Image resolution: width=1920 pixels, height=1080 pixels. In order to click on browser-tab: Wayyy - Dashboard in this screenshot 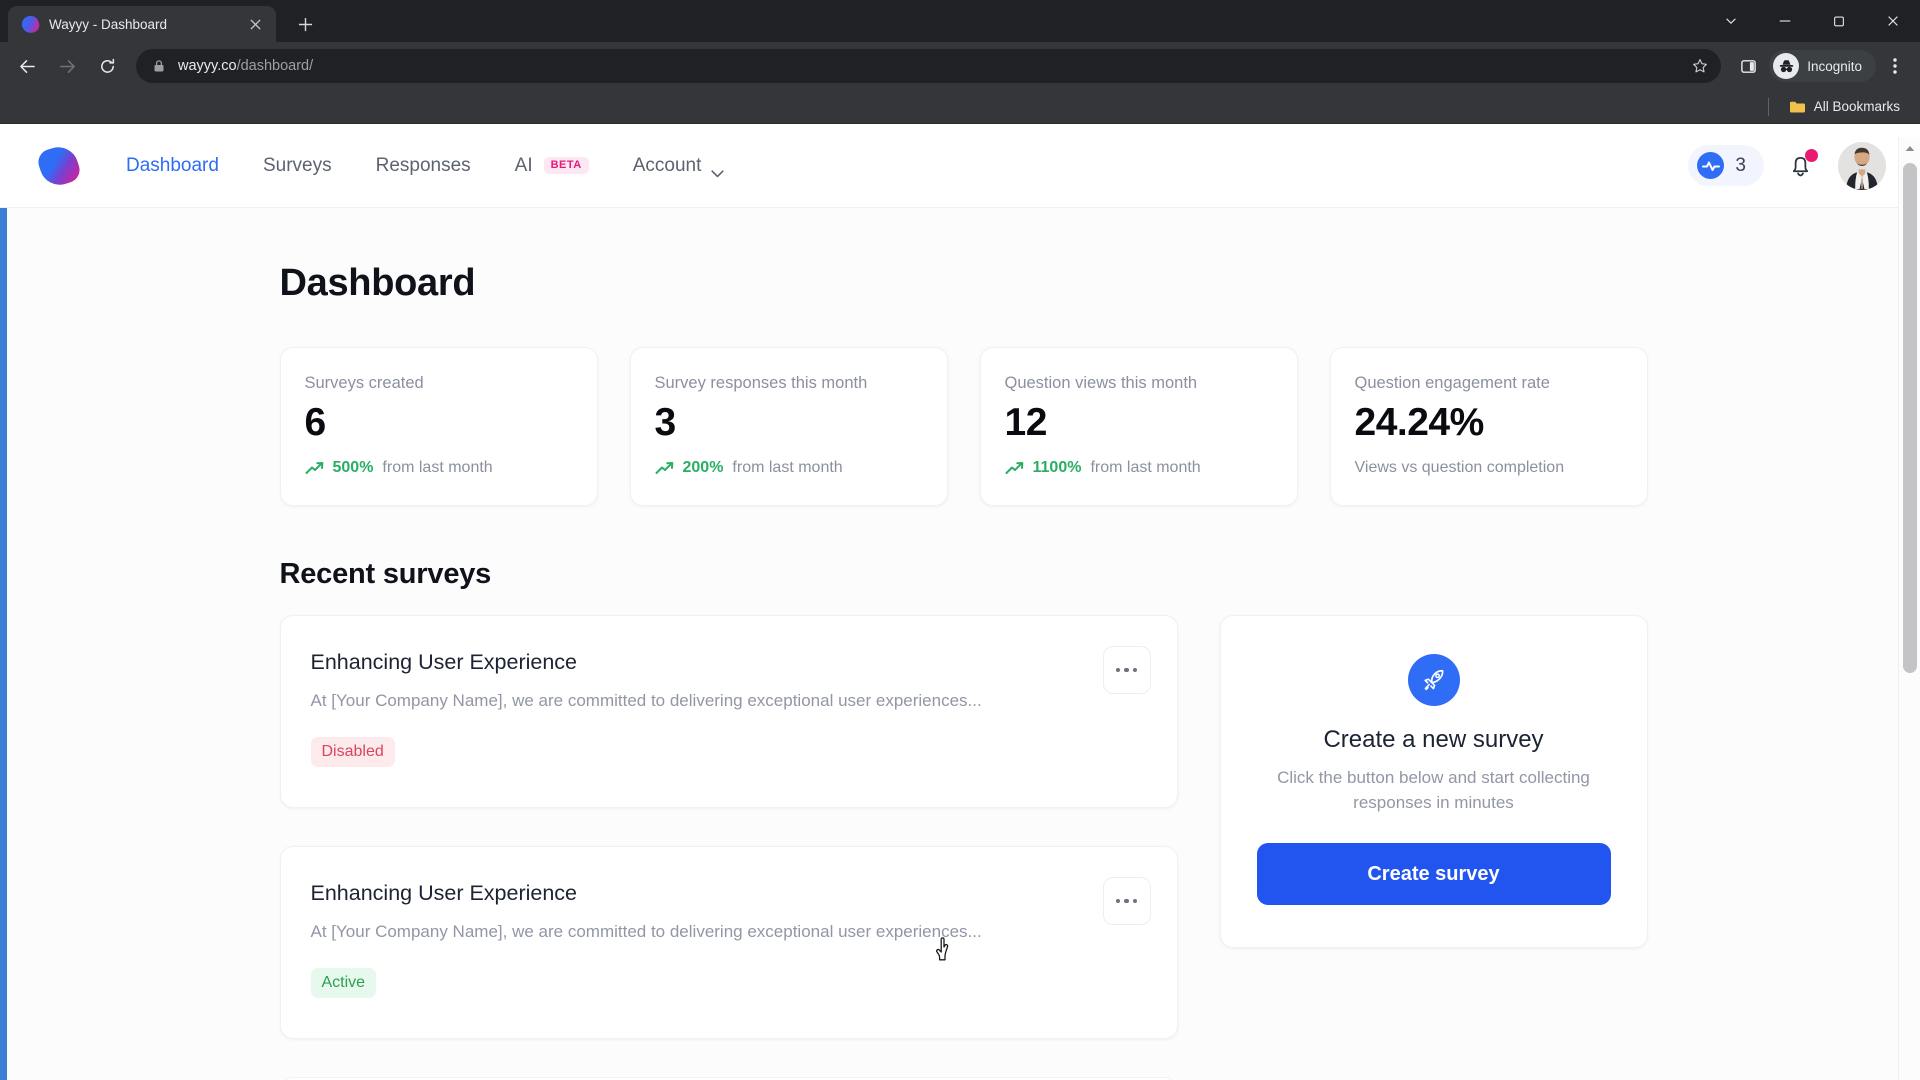, I will do `click(142, 24)`.